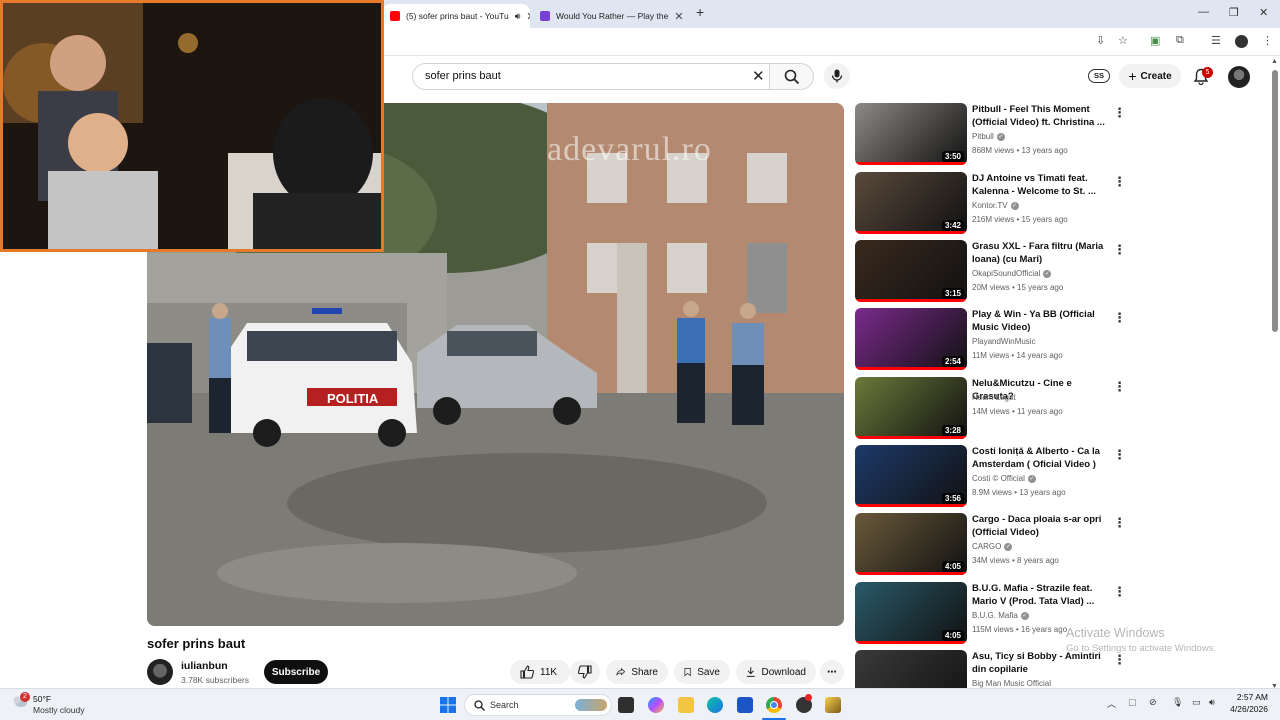 Image resolution: width=1280 pixels, height=720 pixels. Describe the element at coordinates (1248, 697) in the screenshot. I see `clock-time: 2:57 AM` at that location.